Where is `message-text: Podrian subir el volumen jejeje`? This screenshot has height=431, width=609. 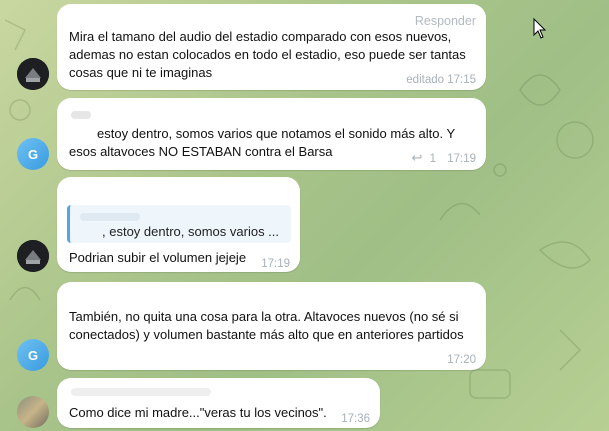 message-text: Podrian subir el volumen jejeje is located at coordinates (158, 257).